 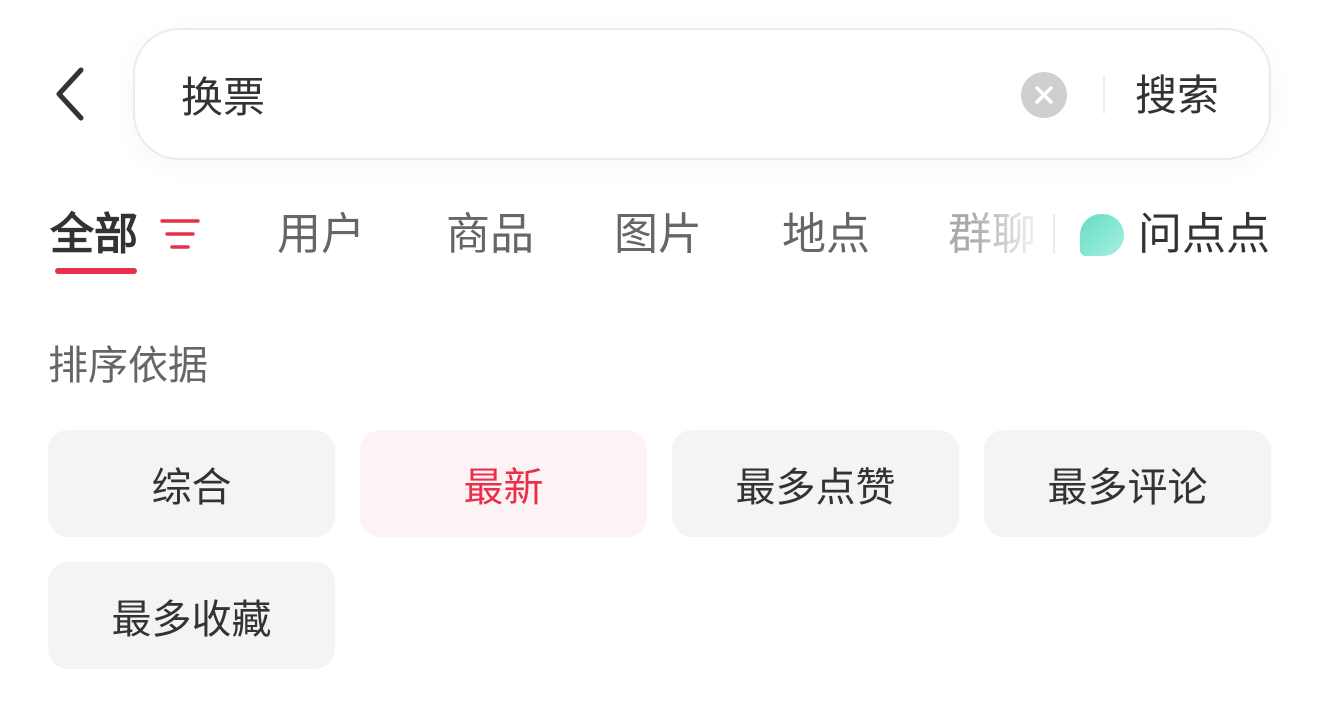 What do you see at coordinates (1054, 234) in the screenshot?
I see `tabs-divider` at bounding box center [1054, 234].